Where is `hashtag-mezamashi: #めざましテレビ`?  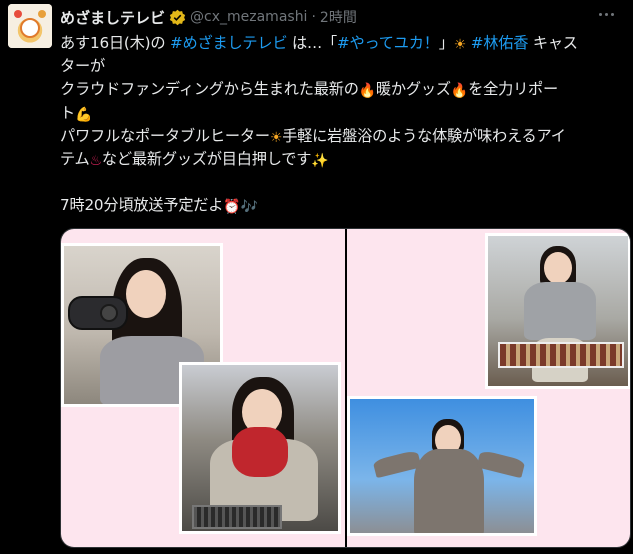
hashtag-mezamashi: #めざましテレビ is located at coordinates (229, 43).